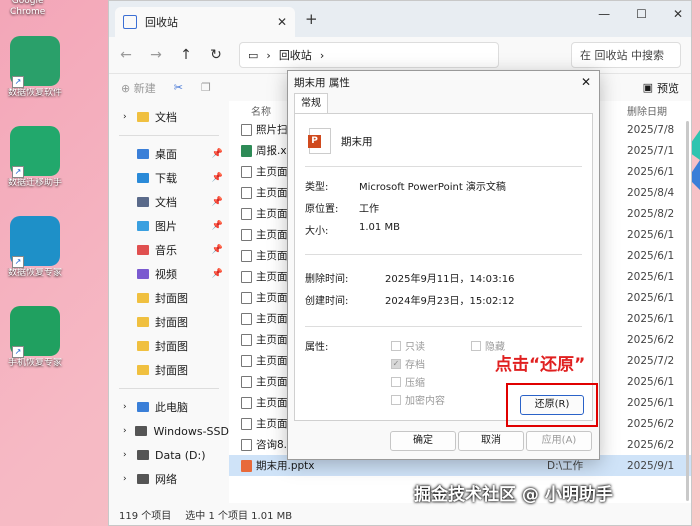 The image size is (700, 526). I want to click on column-deleted: 删除日期, so click(647, 110).